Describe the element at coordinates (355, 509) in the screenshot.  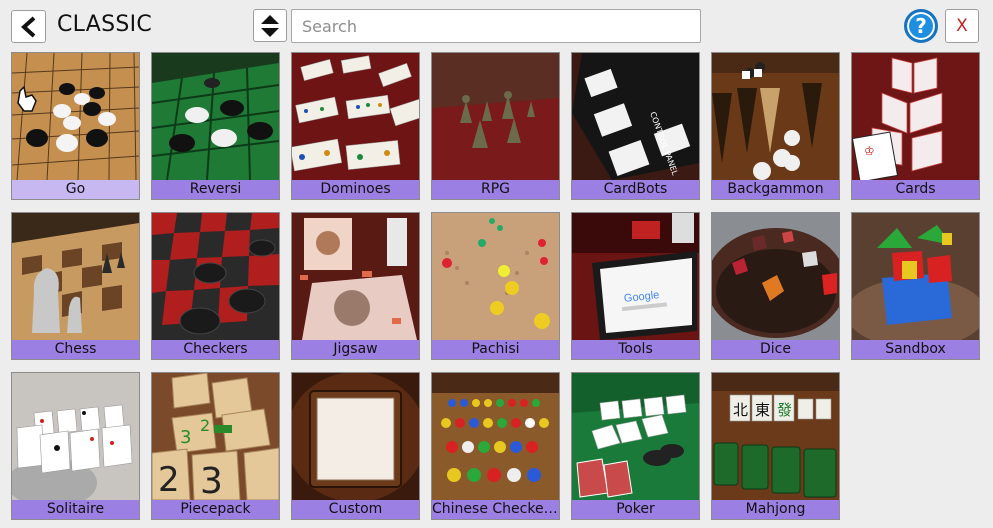
I see `tile-label: Custom` at that location.